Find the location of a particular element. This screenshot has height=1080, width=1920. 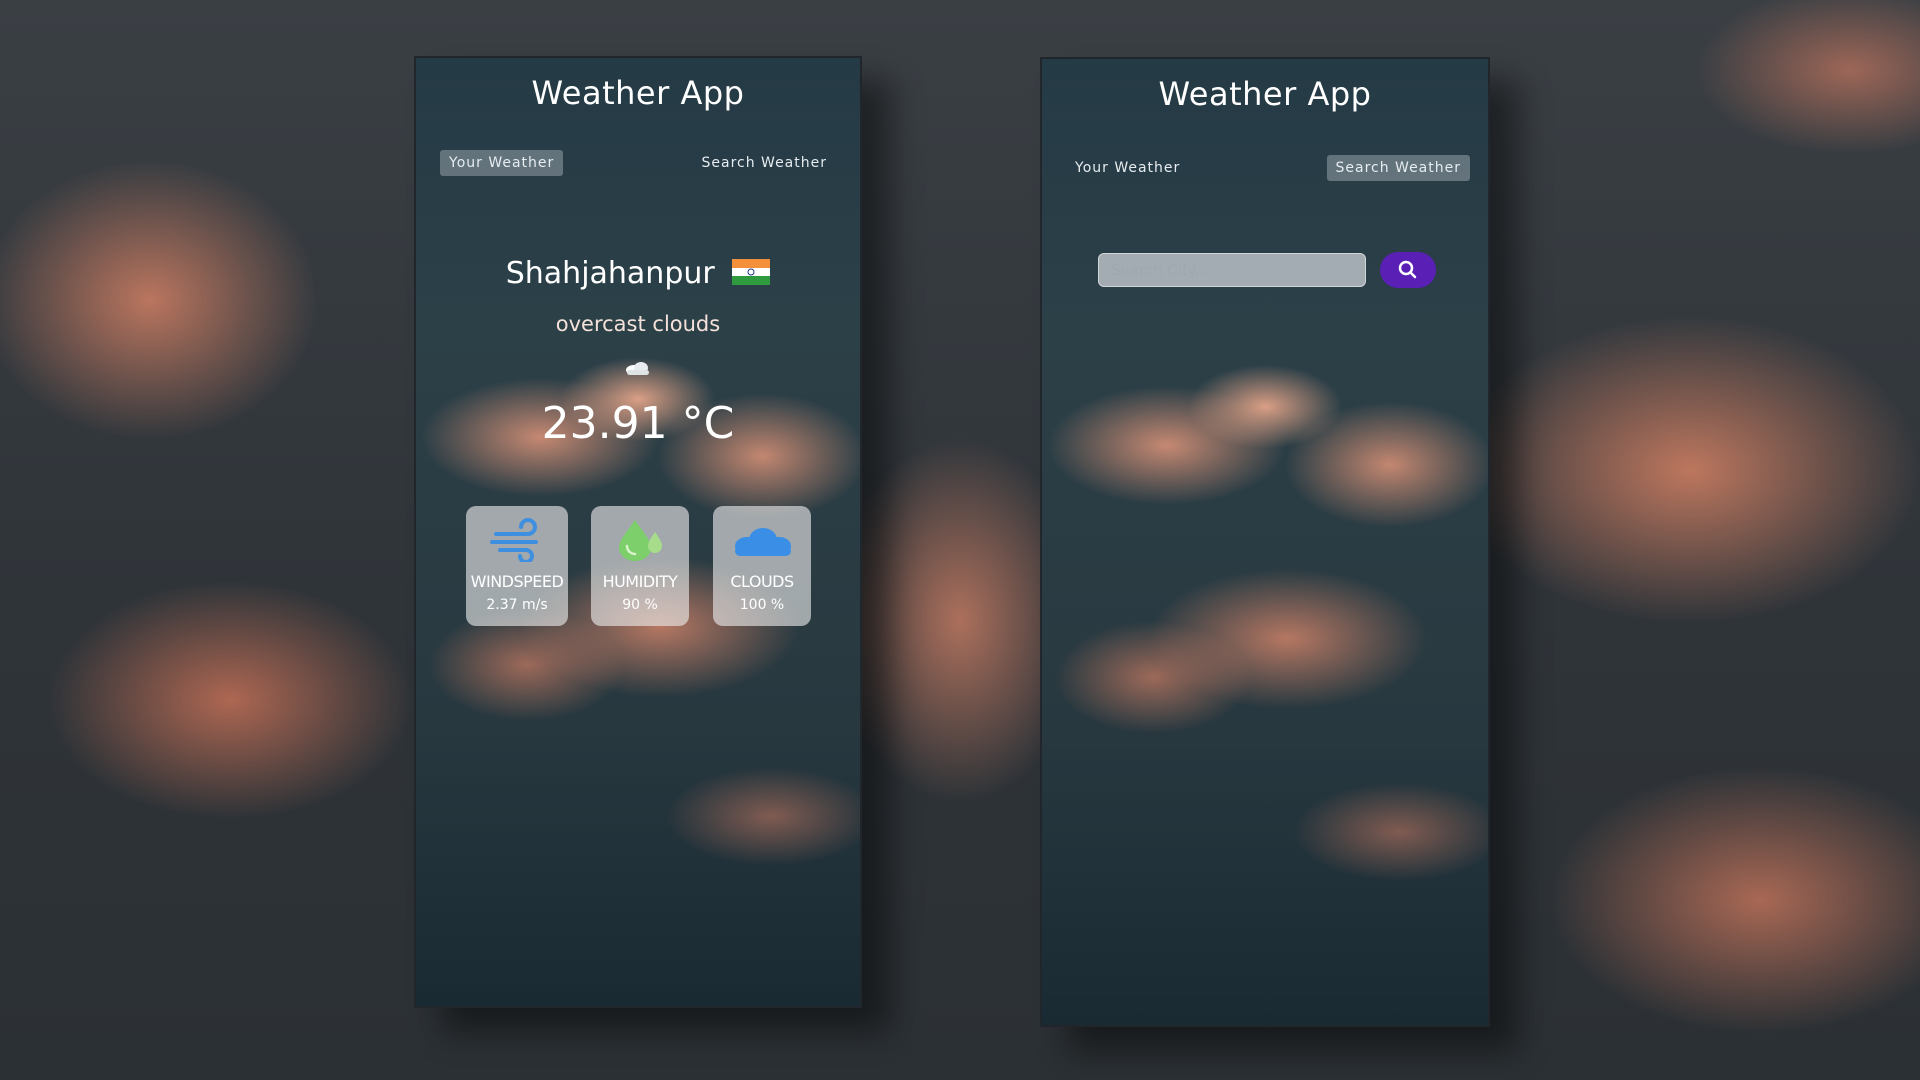

weather-description: overcast clouds is located at coordinates (638, 324).